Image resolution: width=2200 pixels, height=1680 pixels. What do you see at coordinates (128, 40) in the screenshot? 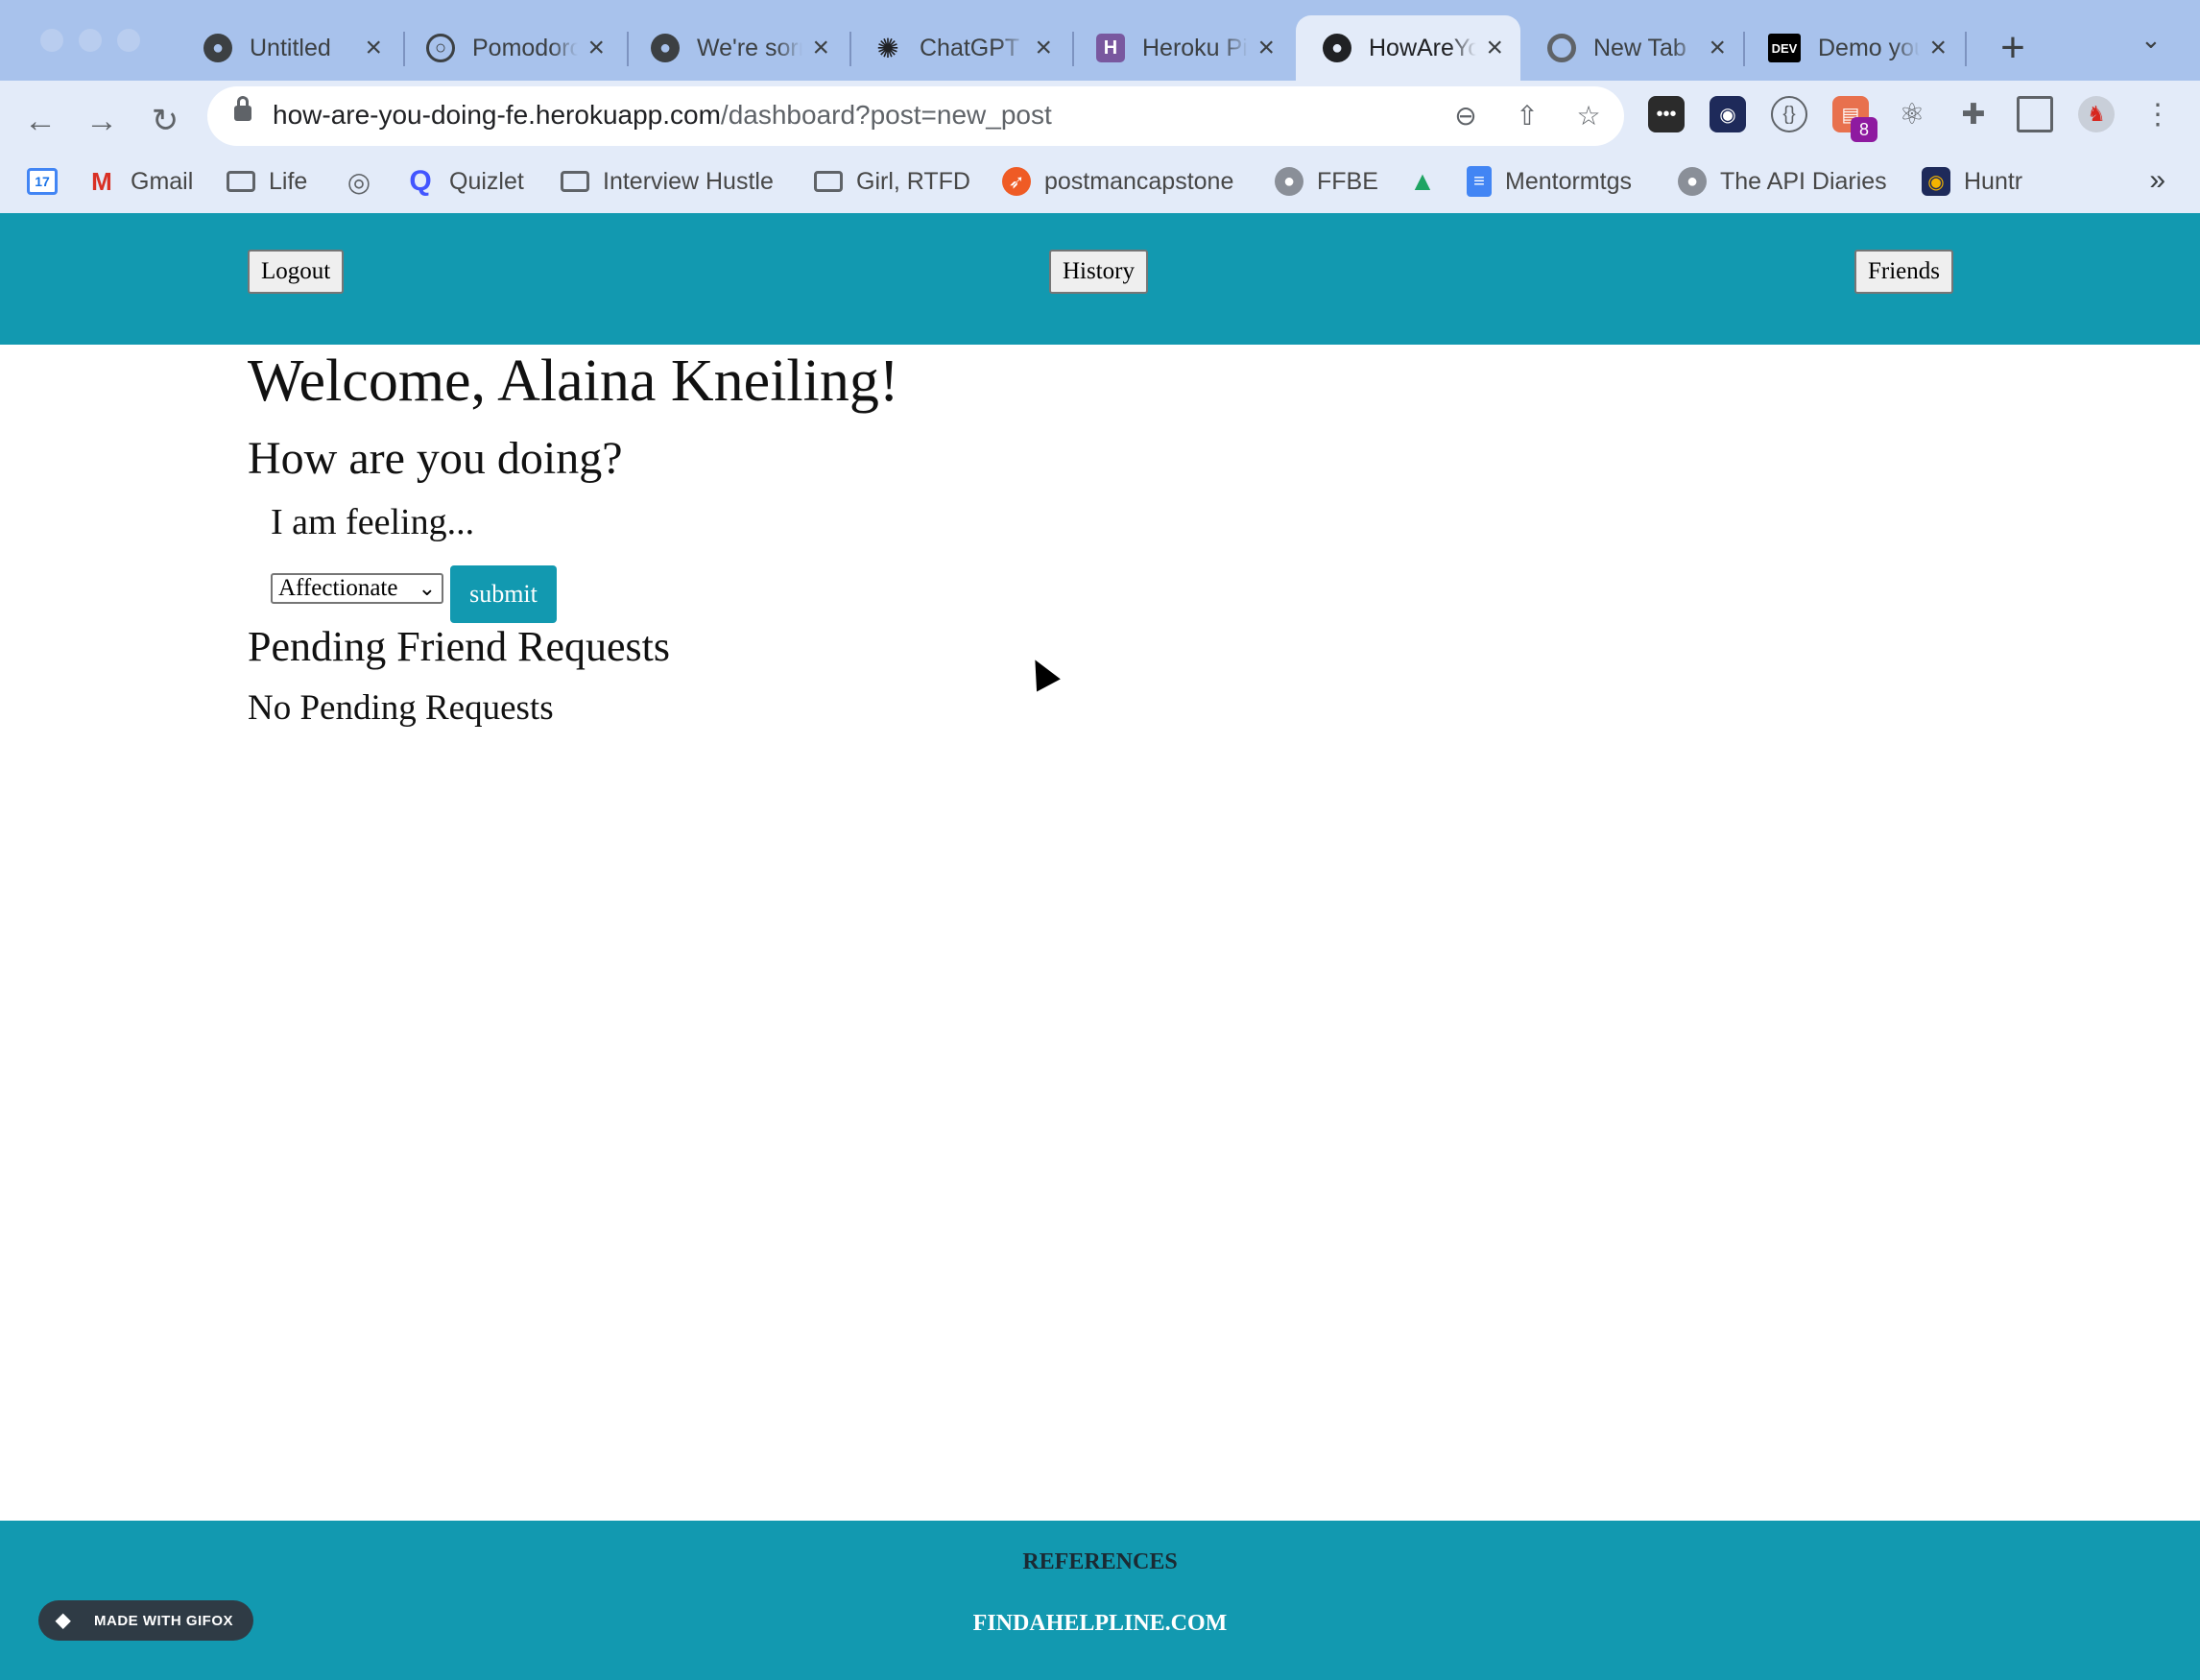
I see `window-zoom-button` at bounding box center [128, 40].